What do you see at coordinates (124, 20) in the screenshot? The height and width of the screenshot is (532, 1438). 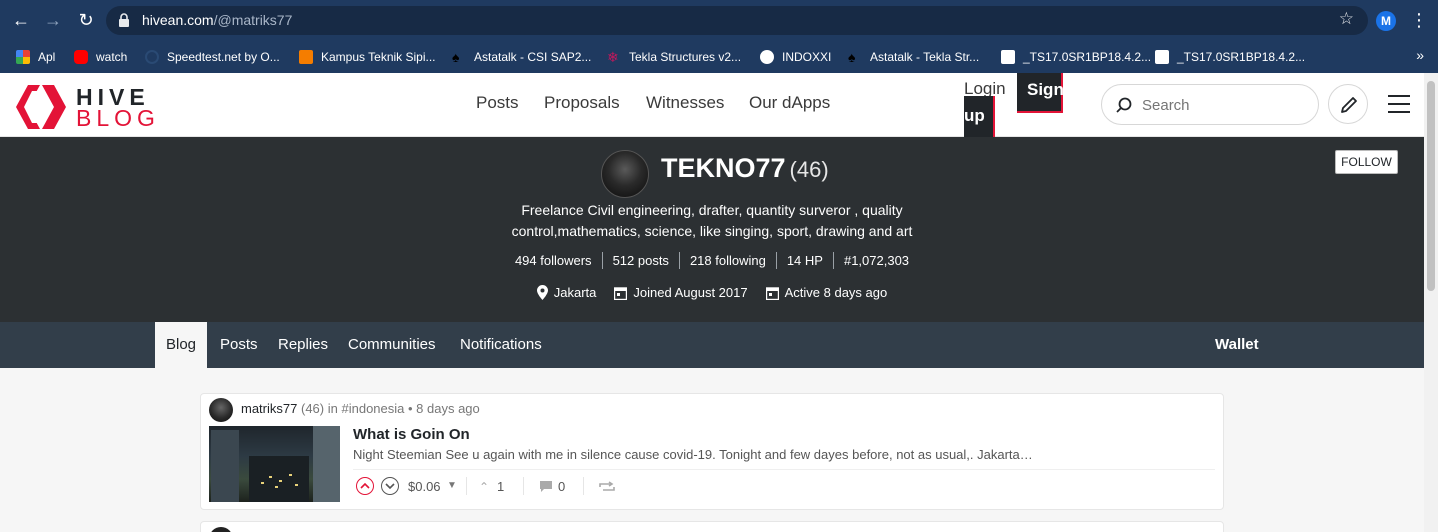 I see `lock-icon` at bounding box center [124, 20].